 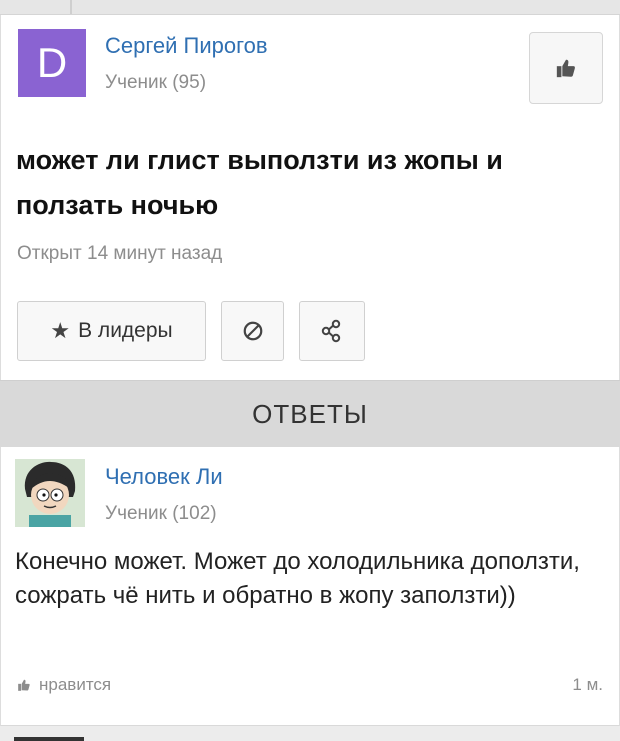 What do you see at coordinates (156, 82) in the screenshot?
I see `author-rank: Ученик (95)` at bounding box center [156, 82].